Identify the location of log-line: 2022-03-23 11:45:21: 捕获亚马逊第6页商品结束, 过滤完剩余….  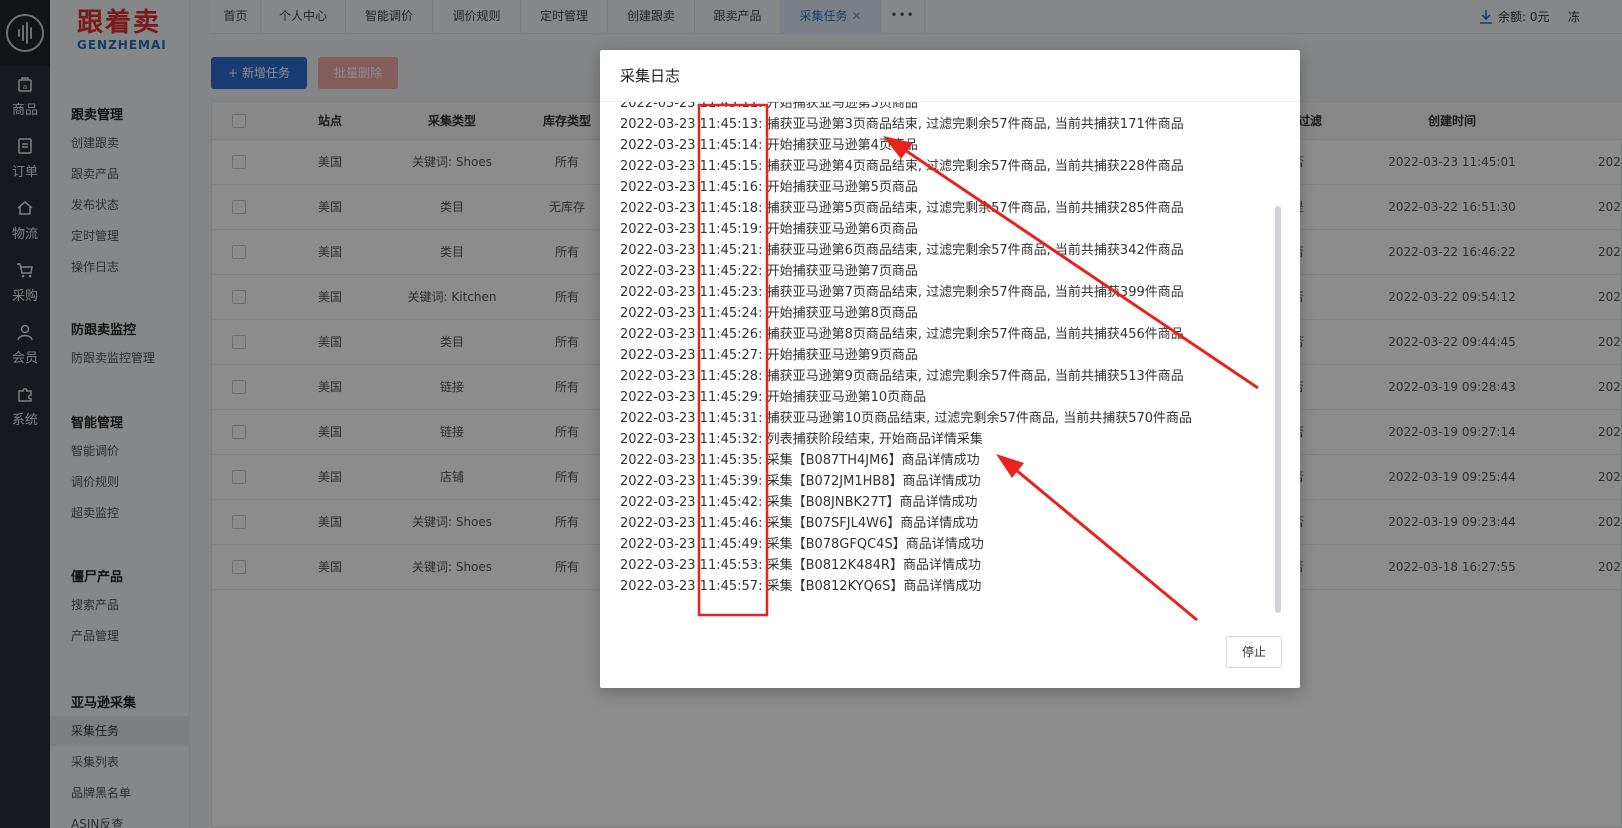
(902, 250).